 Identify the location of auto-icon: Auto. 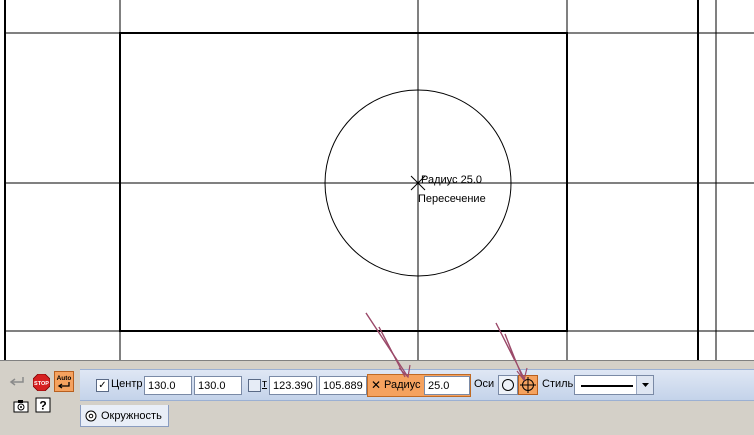
(64, 381).